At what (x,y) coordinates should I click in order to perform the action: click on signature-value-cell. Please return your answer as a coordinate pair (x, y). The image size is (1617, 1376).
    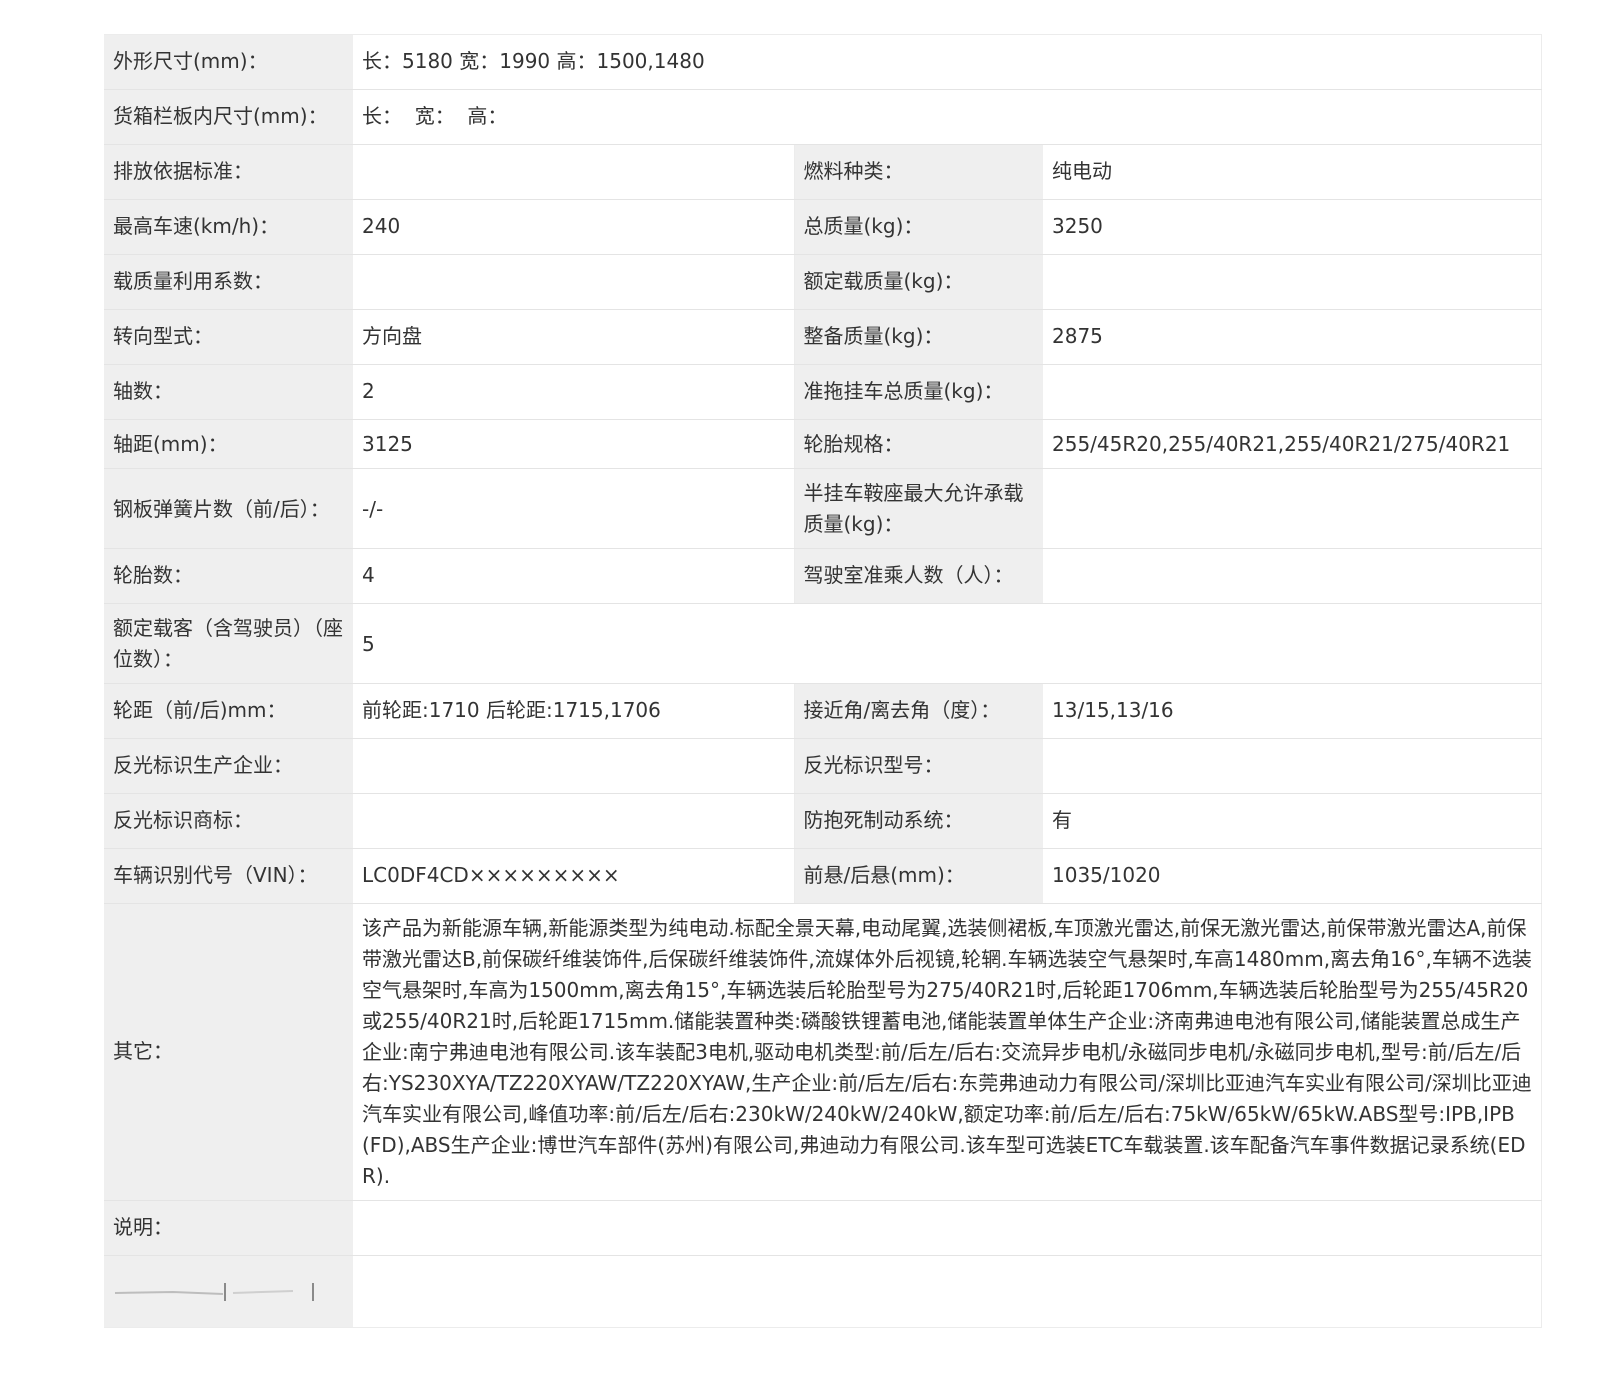
    Looking at the image, I should click on (947, 1291).